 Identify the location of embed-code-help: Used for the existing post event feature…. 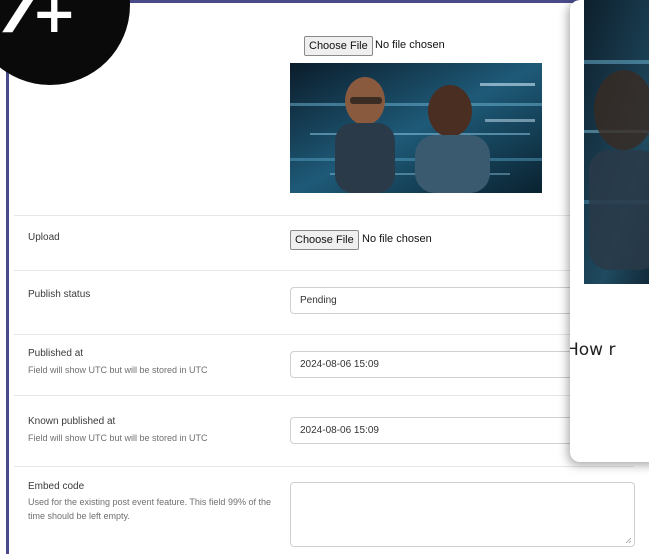
(149, 509).